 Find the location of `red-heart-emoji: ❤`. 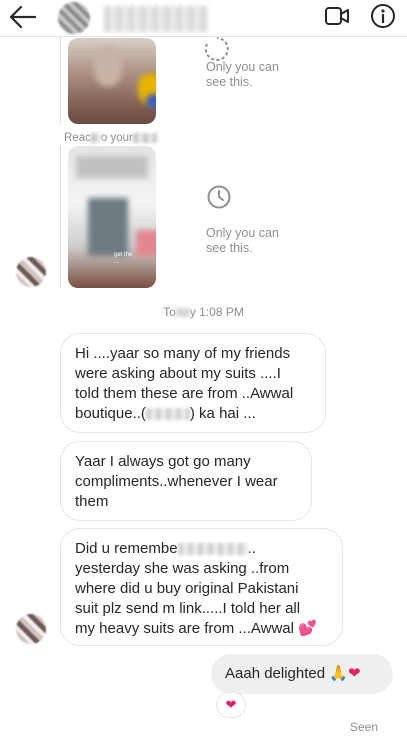

red-heart-emoji: ❤ is located at coordinates (354, 673).